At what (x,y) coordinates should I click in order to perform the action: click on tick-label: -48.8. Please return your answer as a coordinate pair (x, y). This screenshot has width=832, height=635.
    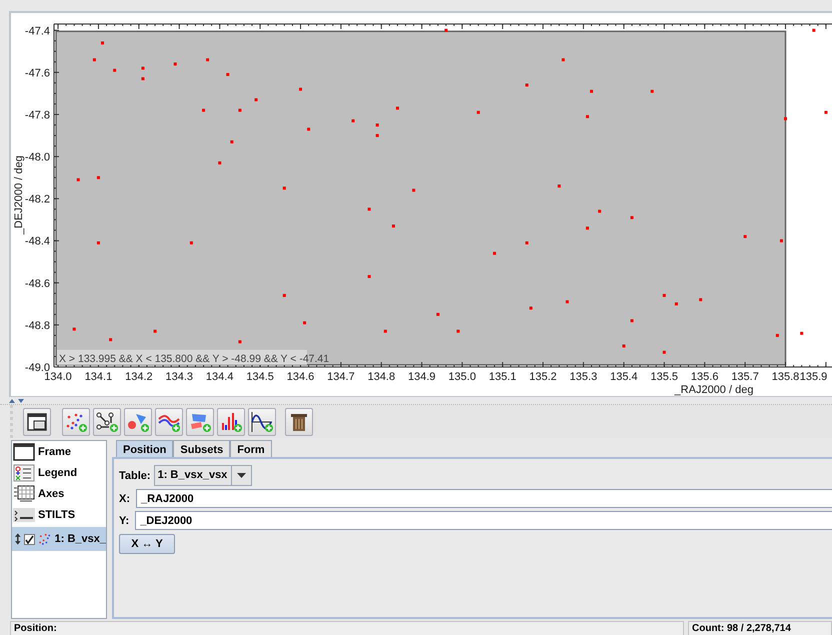
    Looking at the image, I should click on (37, 326).